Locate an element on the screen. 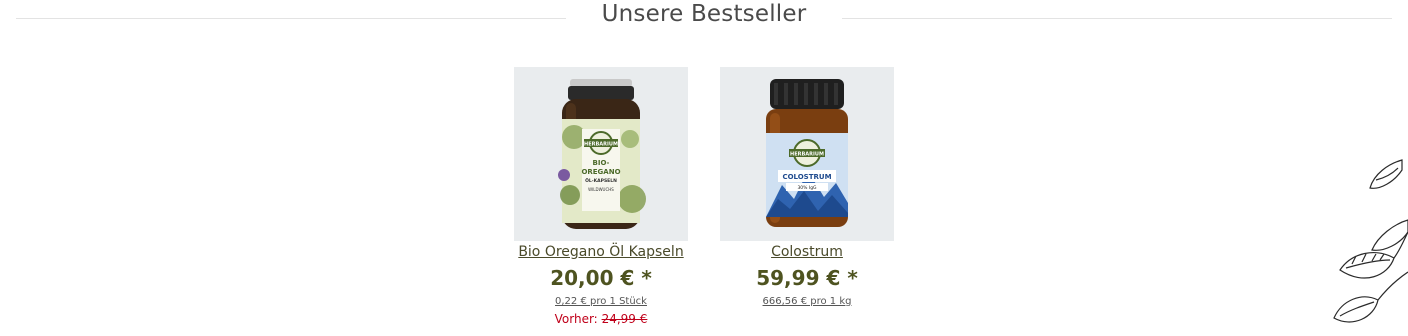 The height and width of the screenshot is (336, 1408). bestseller-header: Unsere Bestseller is located at coordinates (704, 16).